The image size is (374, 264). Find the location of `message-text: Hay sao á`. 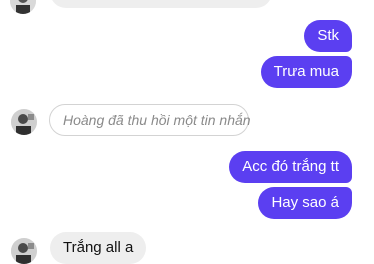

message-text: Hay sao á is located at coordinates (305, 202).